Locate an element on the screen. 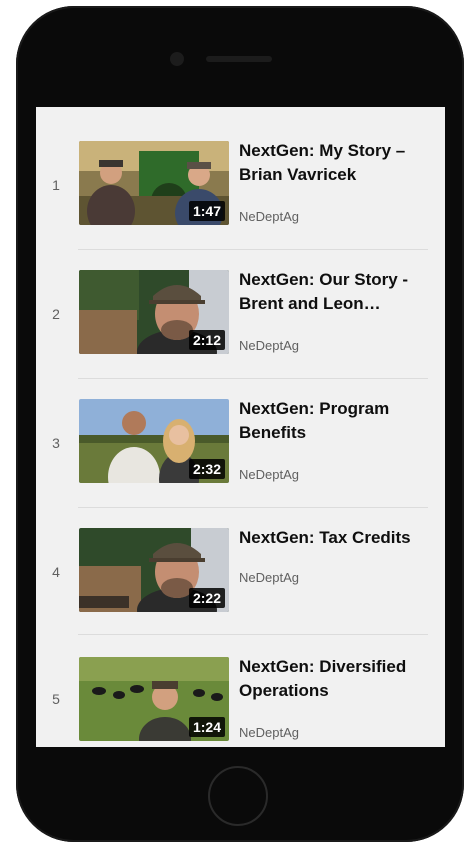  speaker-grille is located at coordinates (239, 59).